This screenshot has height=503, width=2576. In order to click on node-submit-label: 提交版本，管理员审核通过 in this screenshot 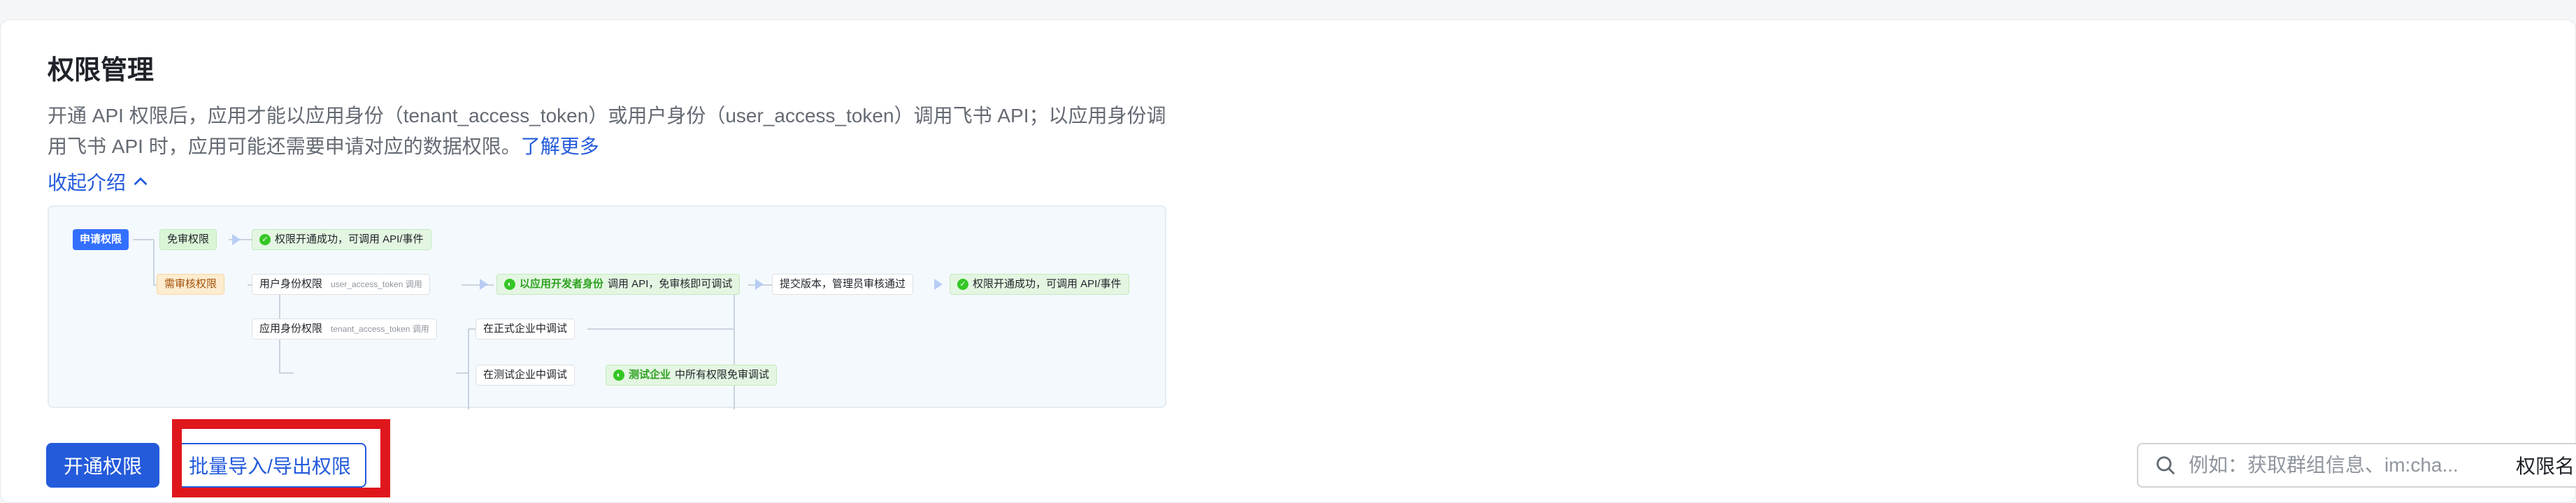, I will do `click(843, 284)`.